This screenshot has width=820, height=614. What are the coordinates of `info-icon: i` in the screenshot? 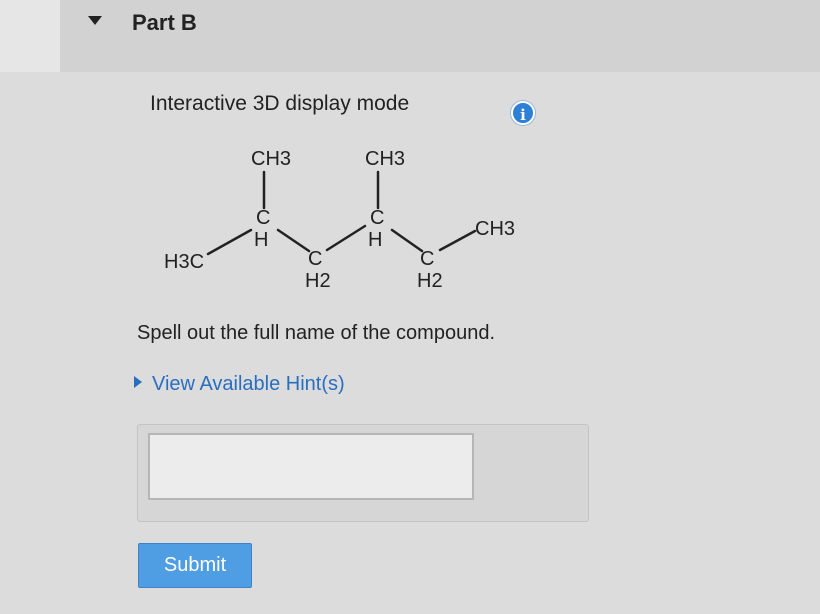 It's located at (523, 113).